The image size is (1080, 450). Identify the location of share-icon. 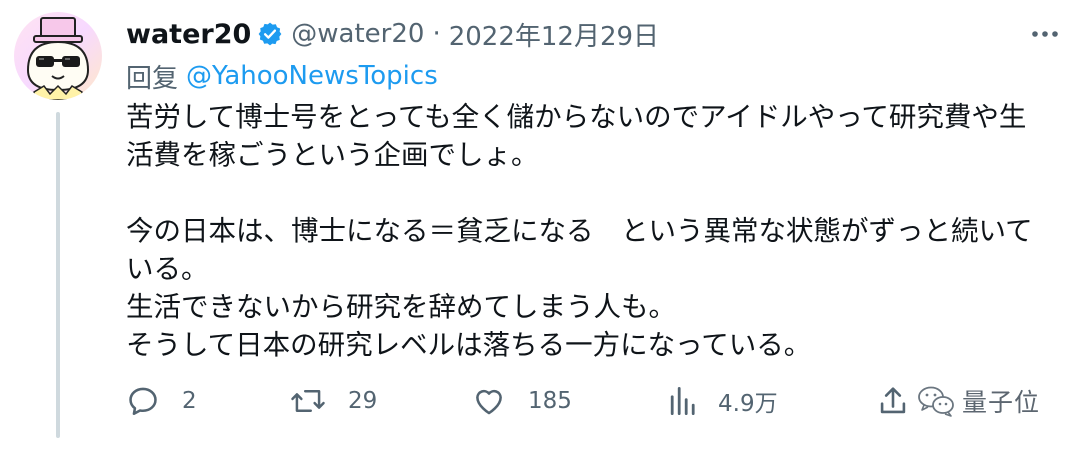
(893, 400).